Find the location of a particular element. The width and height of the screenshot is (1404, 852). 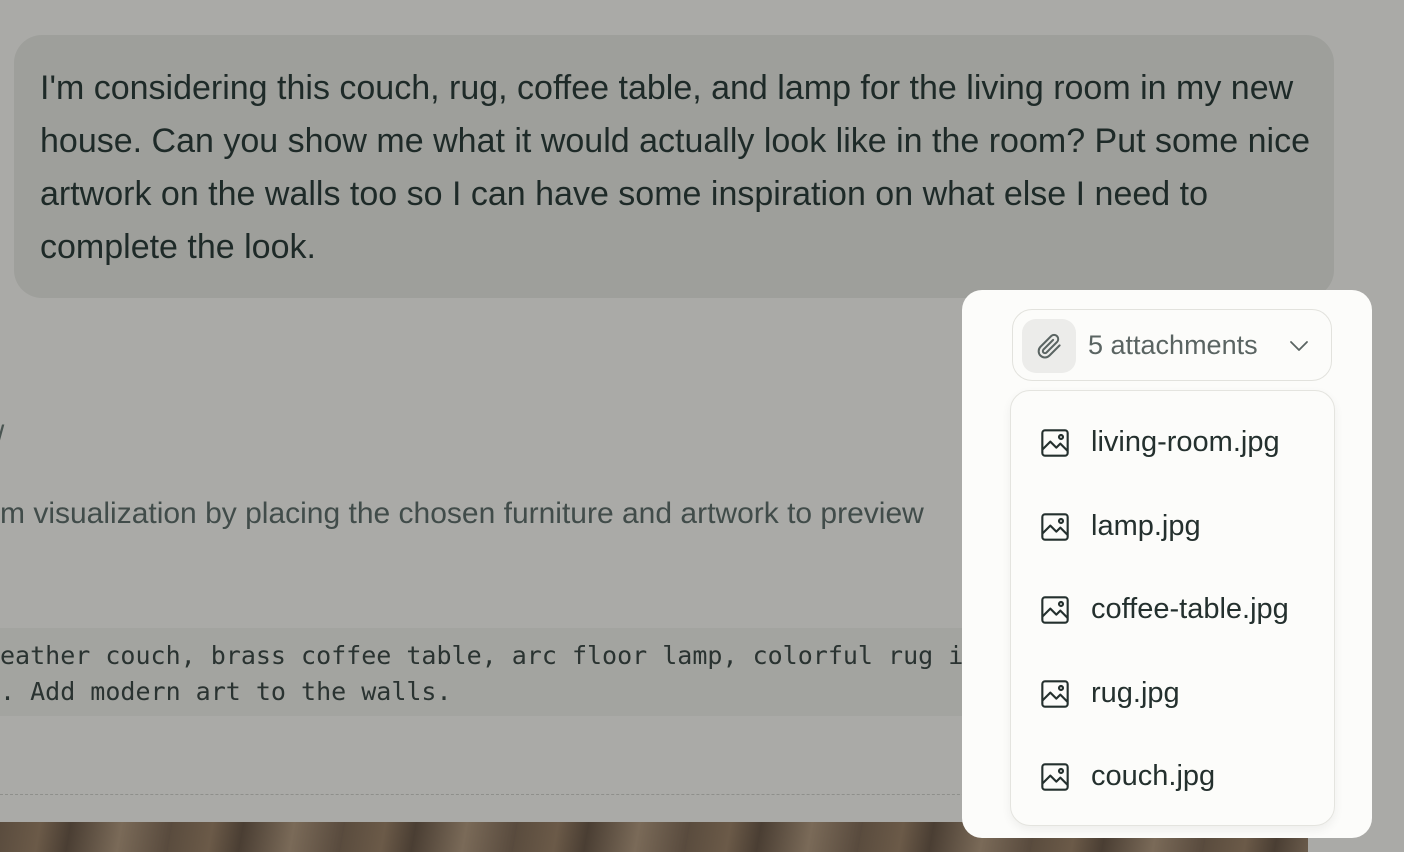

chevron-down-icon is located at coordinates (1299, 346).